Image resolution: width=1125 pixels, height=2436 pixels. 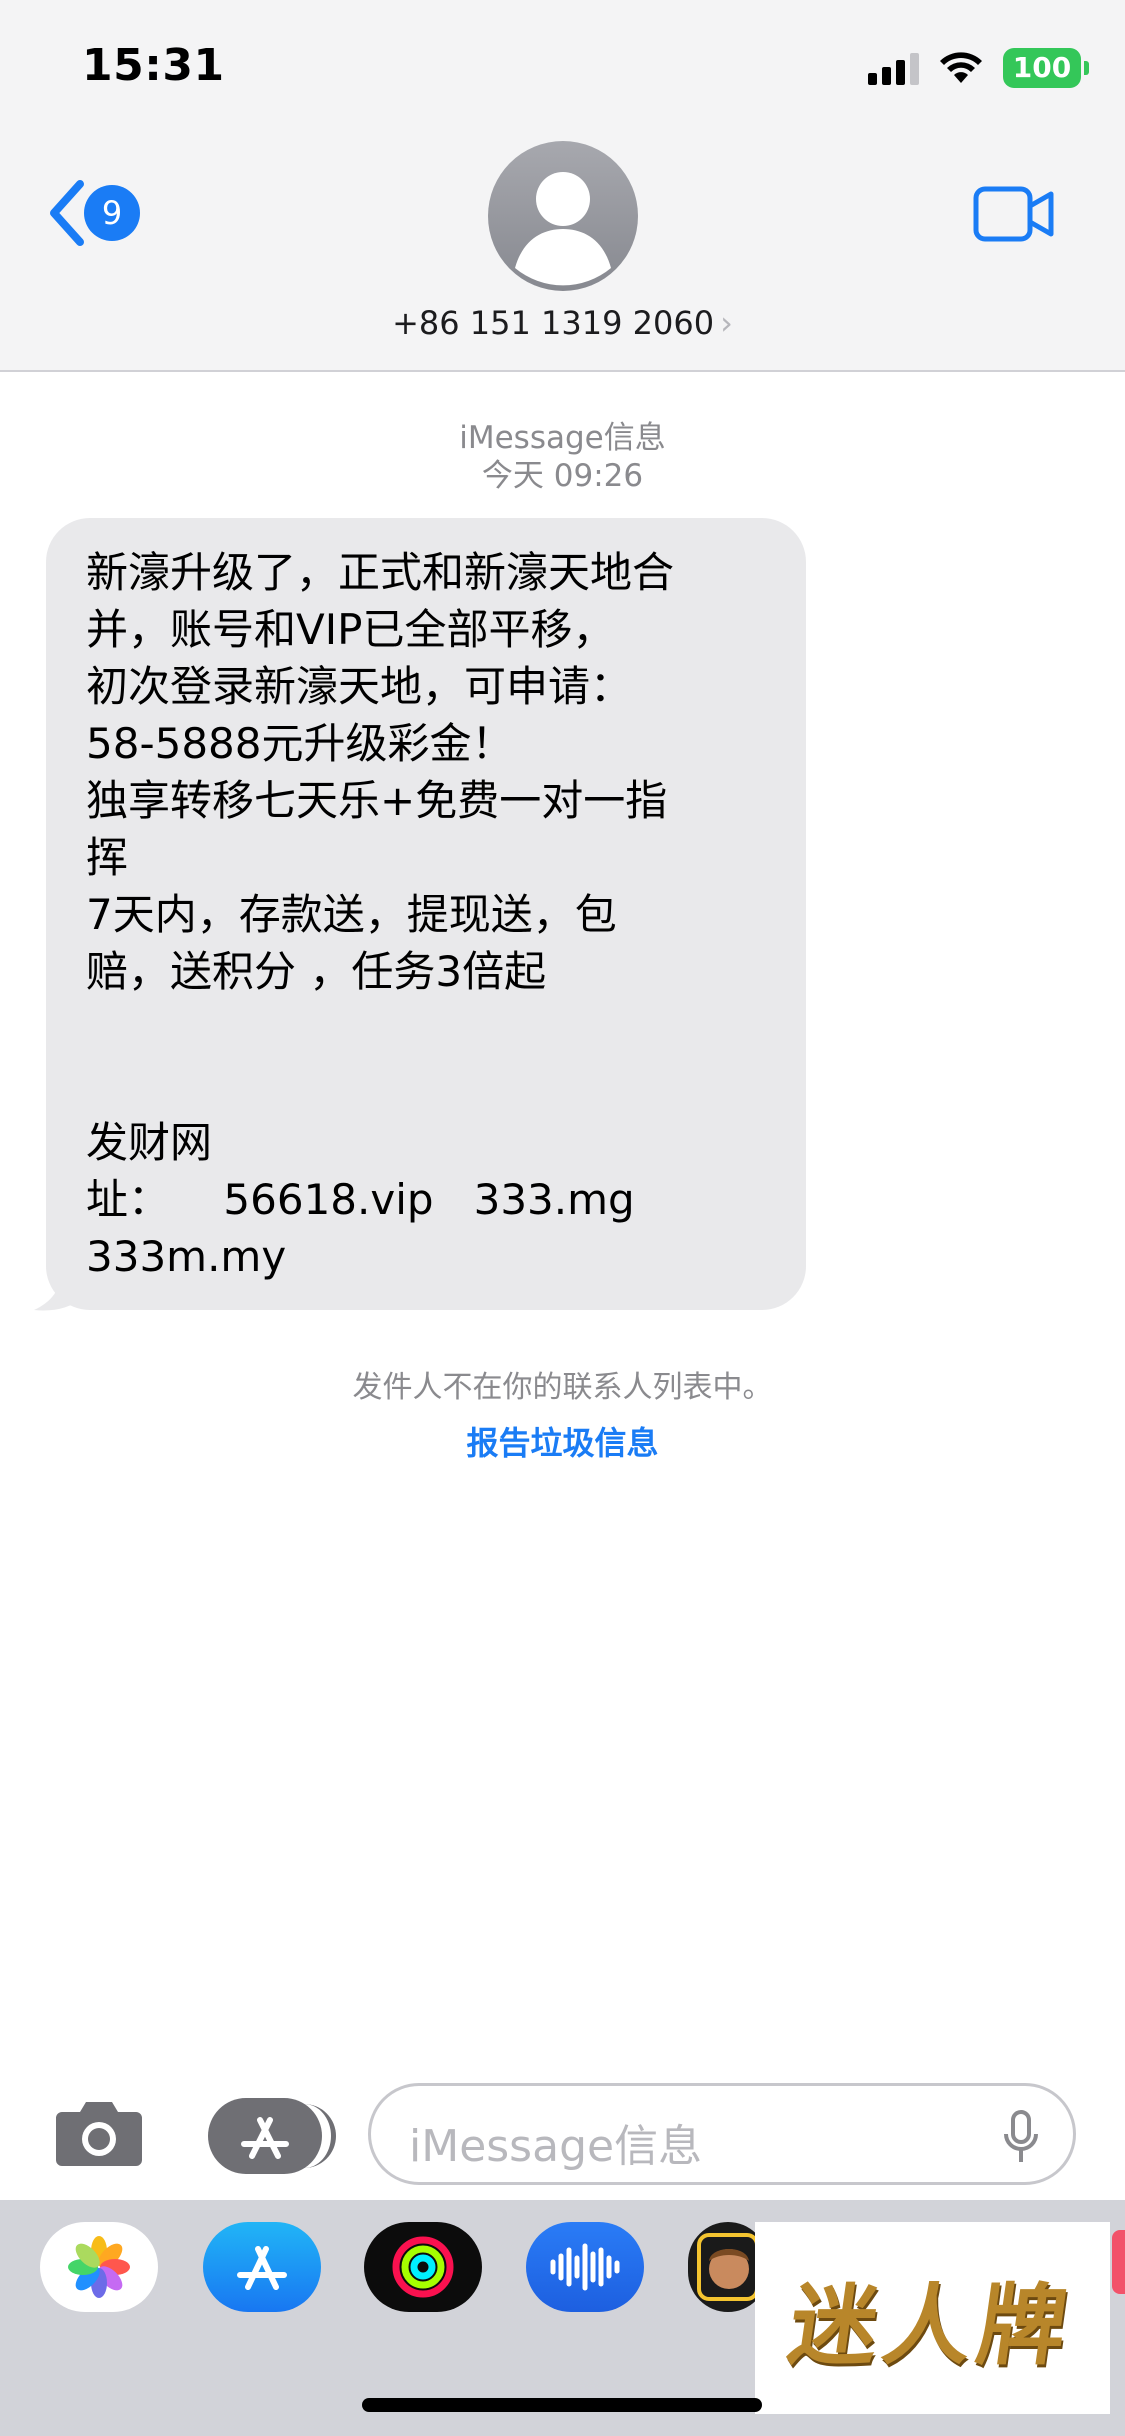 I want to click on bubble-tail, so click(x=58, y=1289).